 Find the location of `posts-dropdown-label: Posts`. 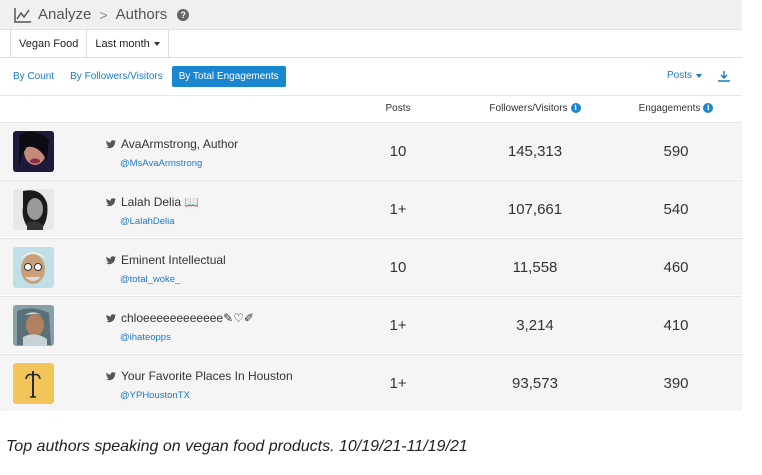

posts-dropdown-label: Posts is located at coordinates (679, 75).